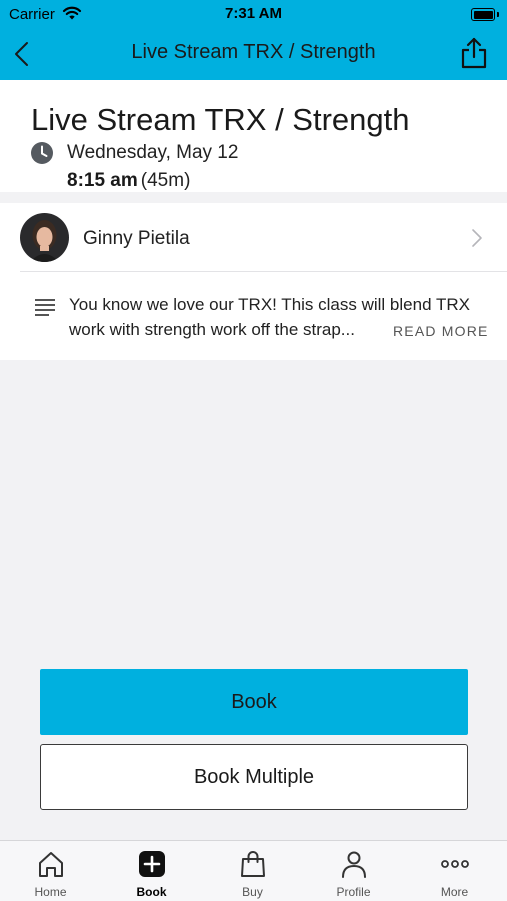 The image size is (507, 901). I want to click on book-button: Book, so click(254, 702).